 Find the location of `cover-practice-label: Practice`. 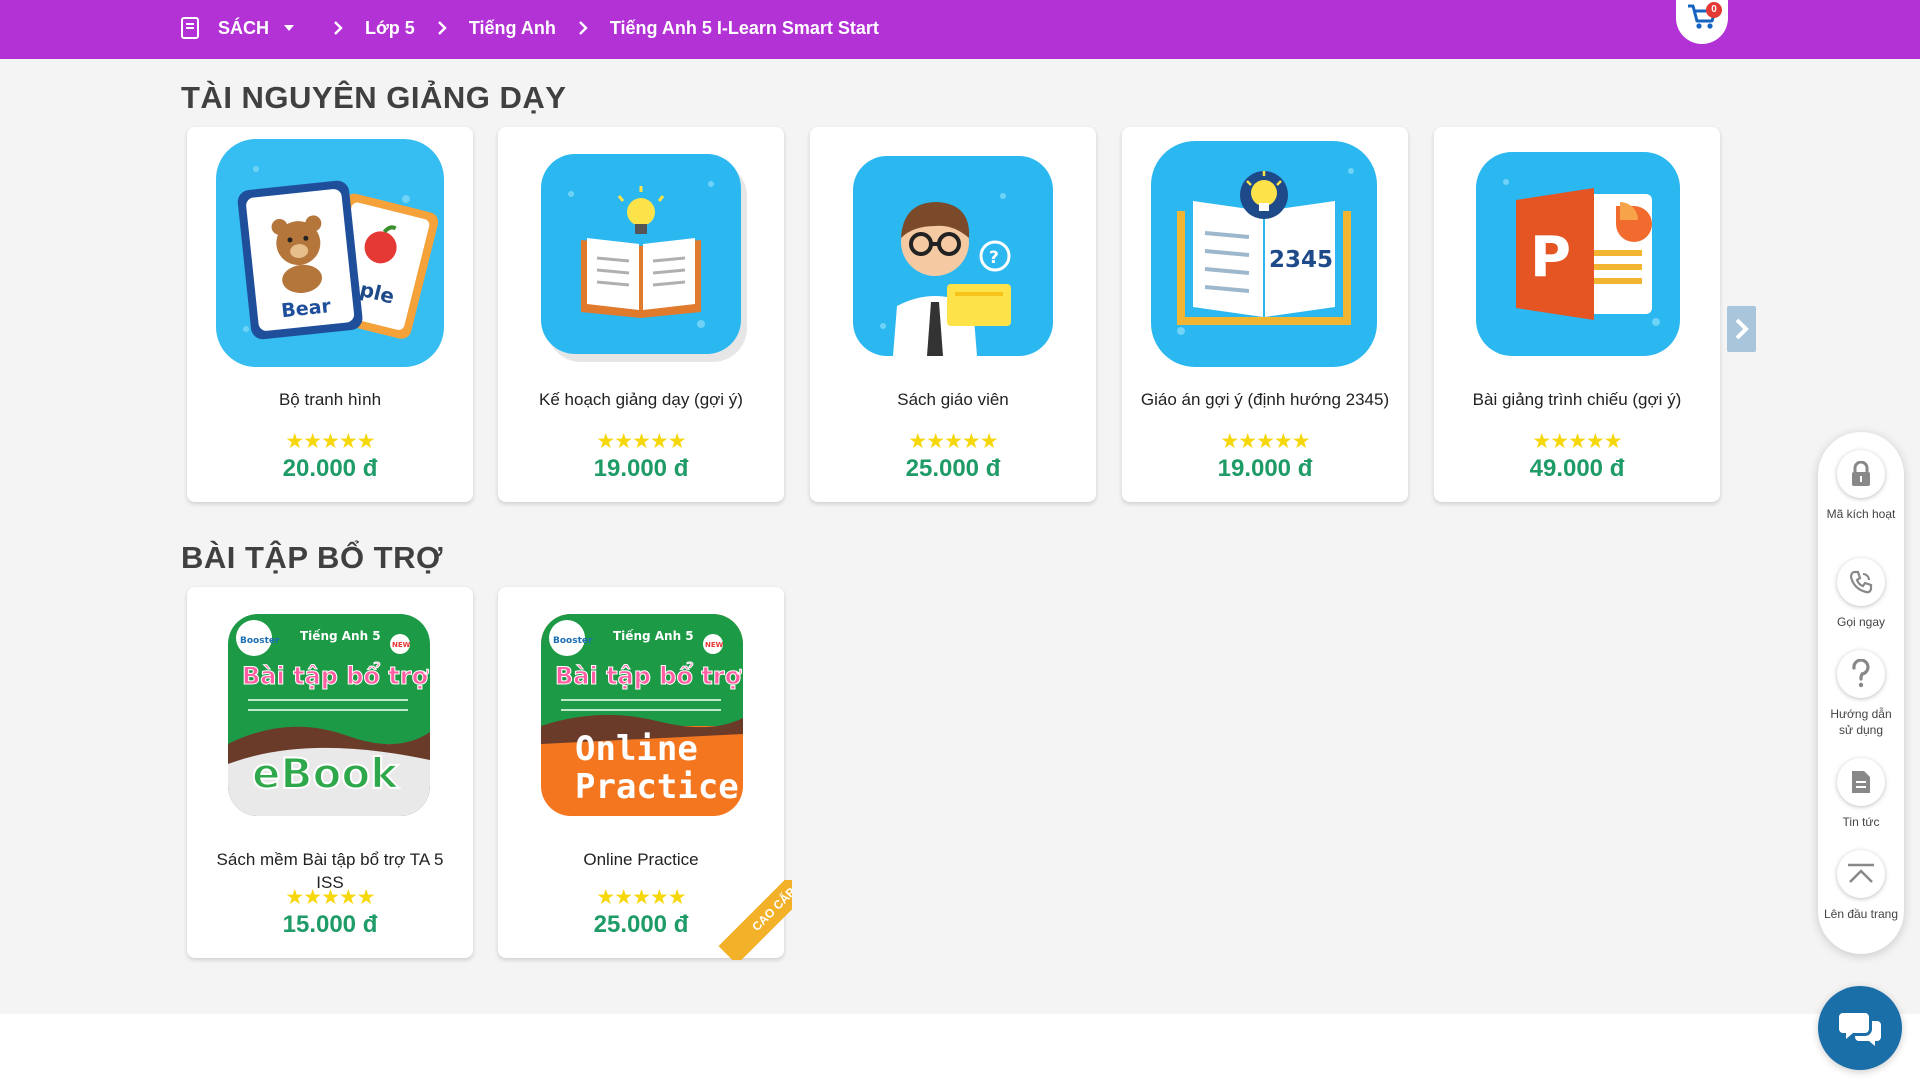

cover-practice-label: Practice is located at coordinates (657, 787).